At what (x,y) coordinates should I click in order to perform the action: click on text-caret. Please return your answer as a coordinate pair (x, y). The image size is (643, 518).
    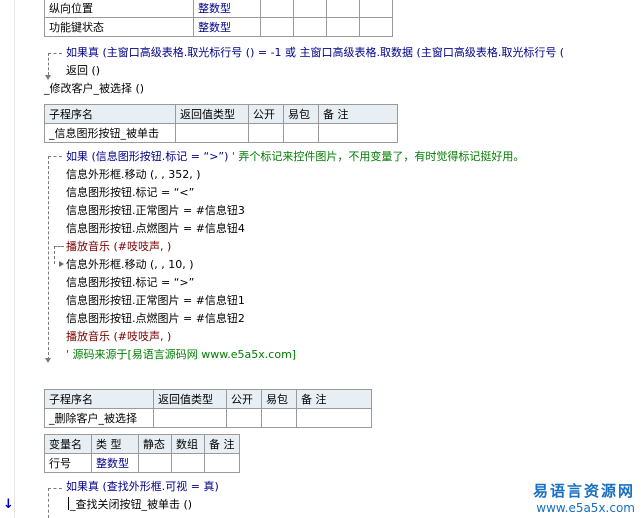
    Looking at the image, I should click on (68, 503).